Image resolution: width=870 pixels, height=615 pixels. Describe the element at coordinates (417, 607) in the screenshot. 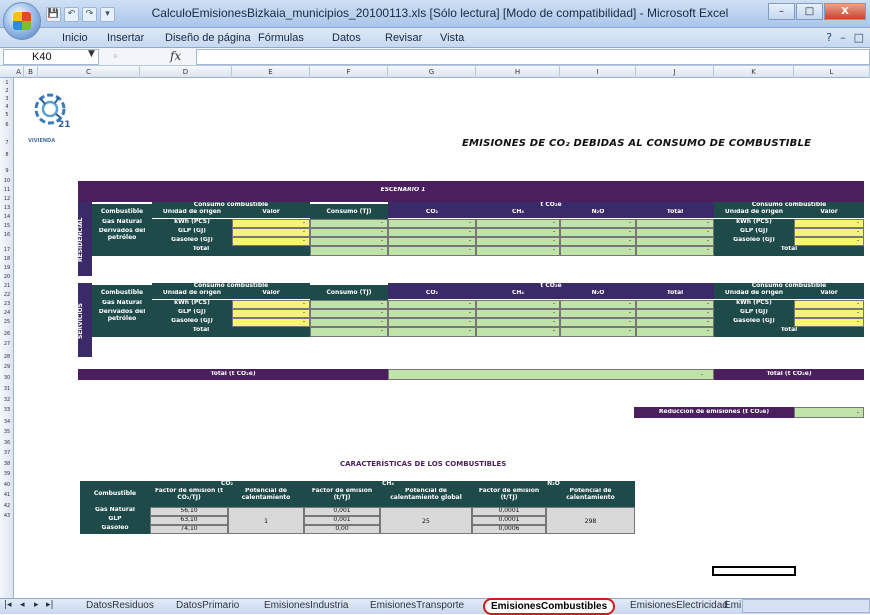

I see `sheet-tab-emisionestransporte: EmisionesTransporte` at that location.